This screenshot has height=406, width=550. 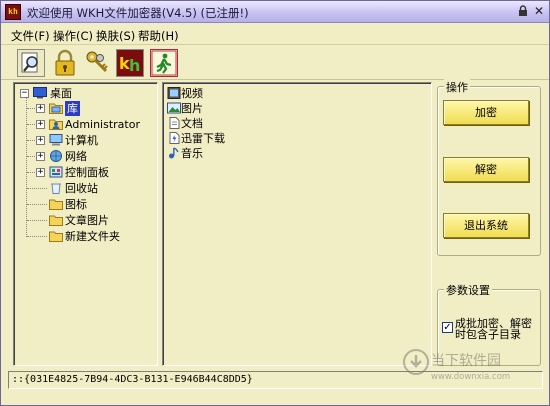 I want to click on desktop-icon, so click(x=40, y=93).